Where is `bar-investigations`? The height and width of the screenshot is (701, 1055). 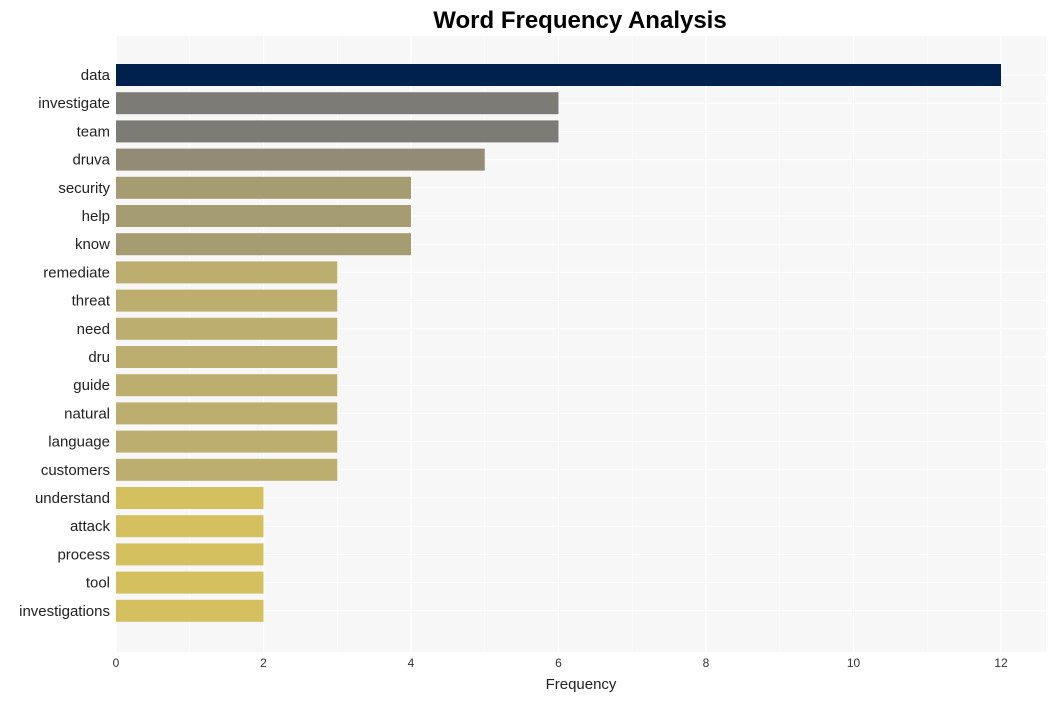
bar-investigations is located at coordinates (190, 610).